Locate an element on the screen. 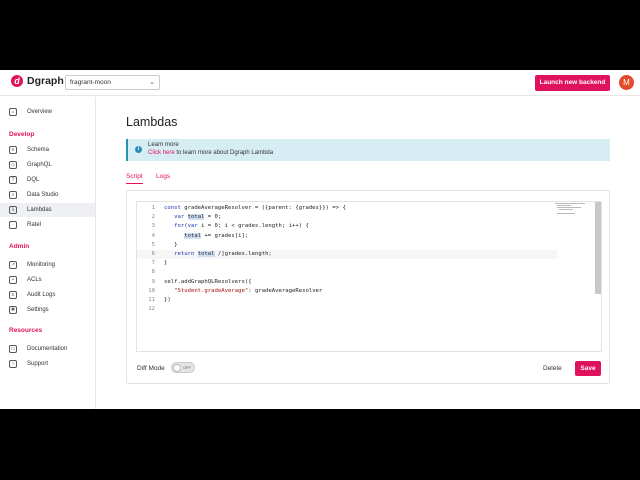 This screenshot has height=480, width=640. sidebar-item-label: Overview is located at coordinates (40, 112).